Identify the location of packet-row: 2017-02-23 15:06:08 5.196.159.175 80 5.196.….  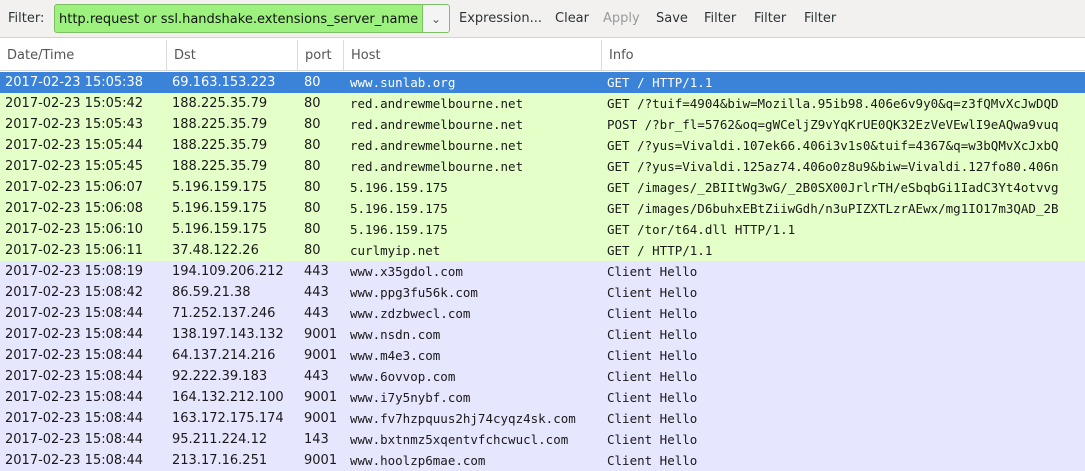
(542, 208).